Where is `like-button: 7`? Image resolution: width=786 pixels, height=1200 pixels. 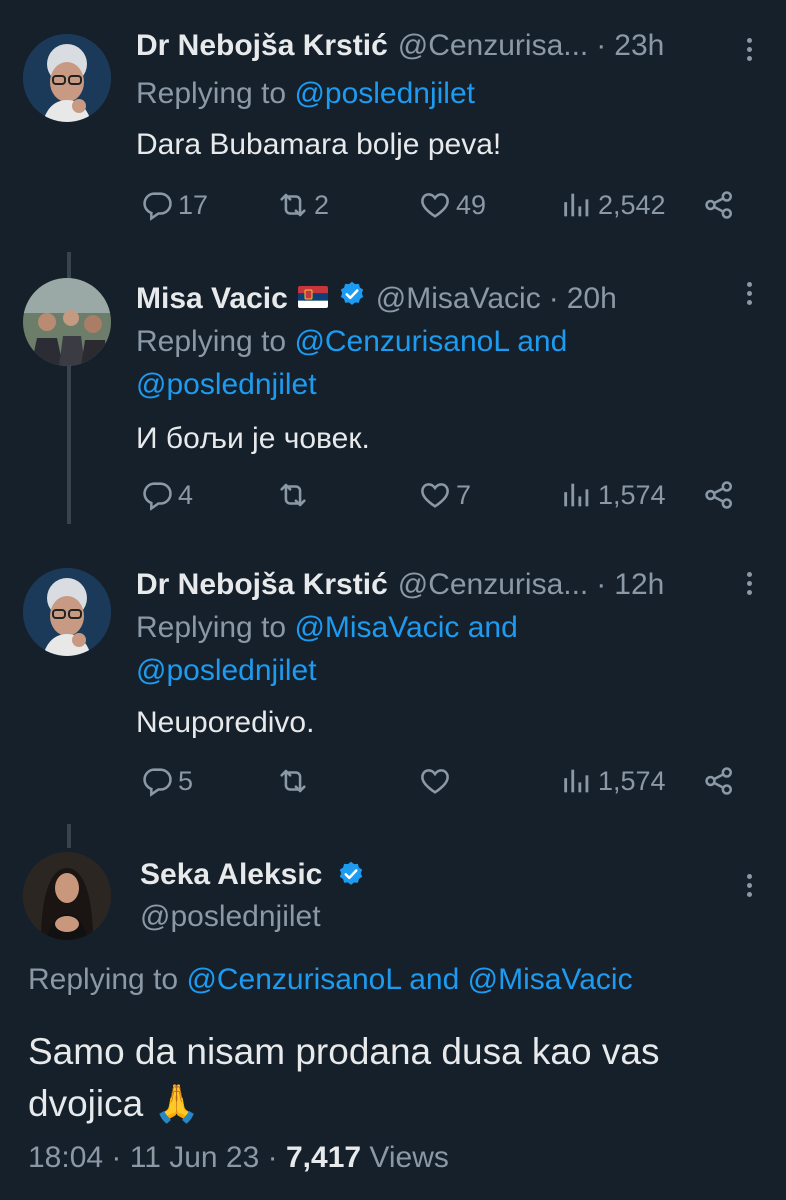
like-button: 7 is located at coordinates (444, 495).